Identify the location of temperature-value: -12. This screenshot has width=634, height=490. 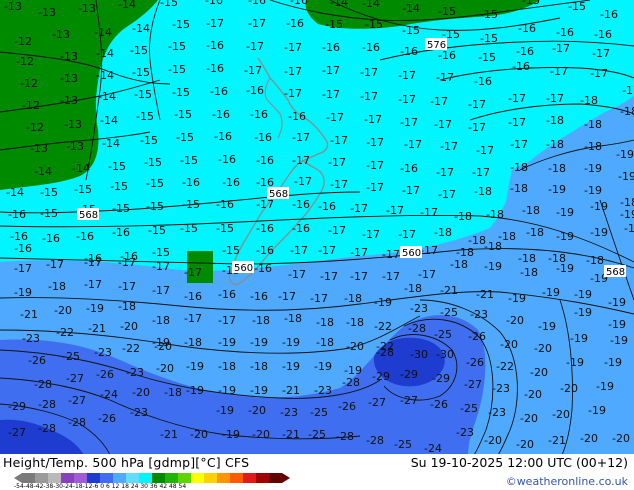
(29, 83).